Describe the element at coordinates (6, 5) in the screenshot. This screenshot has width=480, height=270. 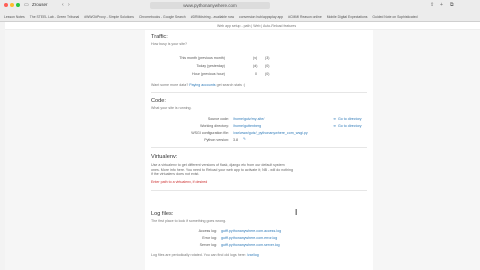
I see `close-window-button` at that location.